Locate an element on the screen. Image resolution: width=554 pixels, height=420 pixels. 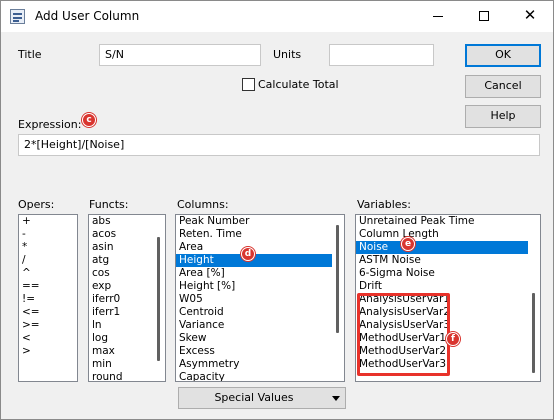
list-item: Centroid is located at coordinates (254, 312).